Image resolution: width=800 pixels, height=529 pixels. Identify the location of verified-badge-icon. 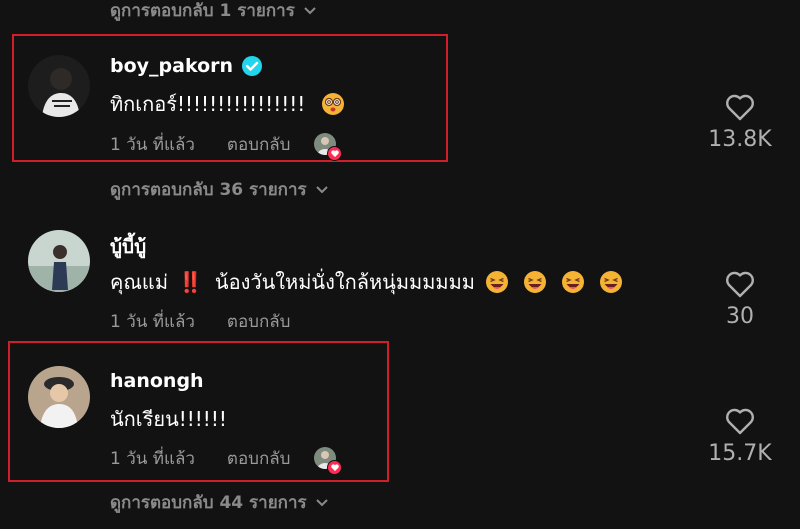
(252, 66).